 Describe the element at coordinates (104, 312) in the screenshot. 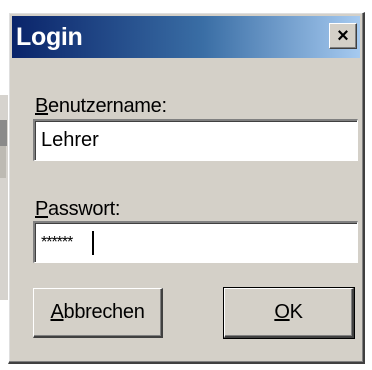

I see `cancel-button-label: bbrechen` at that location.